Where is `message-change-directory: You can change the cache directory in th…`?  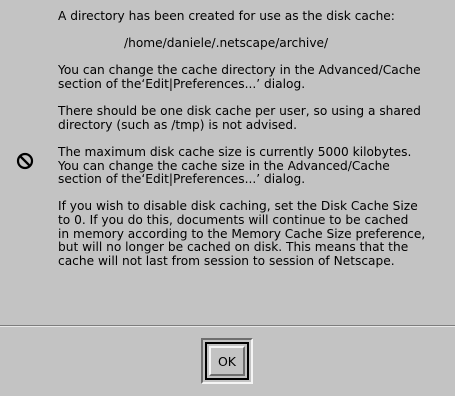
message-change-directory: You can change the cache directory in th… is located at coordinates (239, 77).